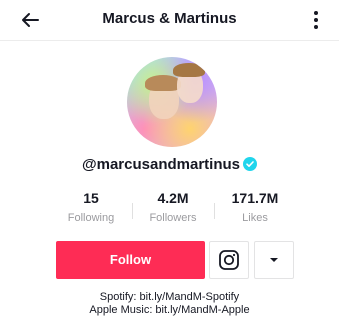  Describe the element at coordinates (172, 102) in the screenshot. I see `avatar` at that location.